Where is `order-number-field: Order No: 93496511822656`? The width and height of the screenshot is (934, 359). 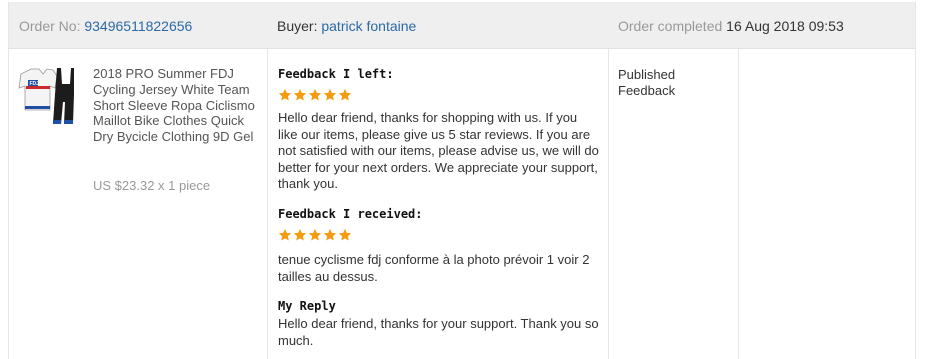 order-number-field: Order No: 93496511822656 is located at coordinates (105, 26).